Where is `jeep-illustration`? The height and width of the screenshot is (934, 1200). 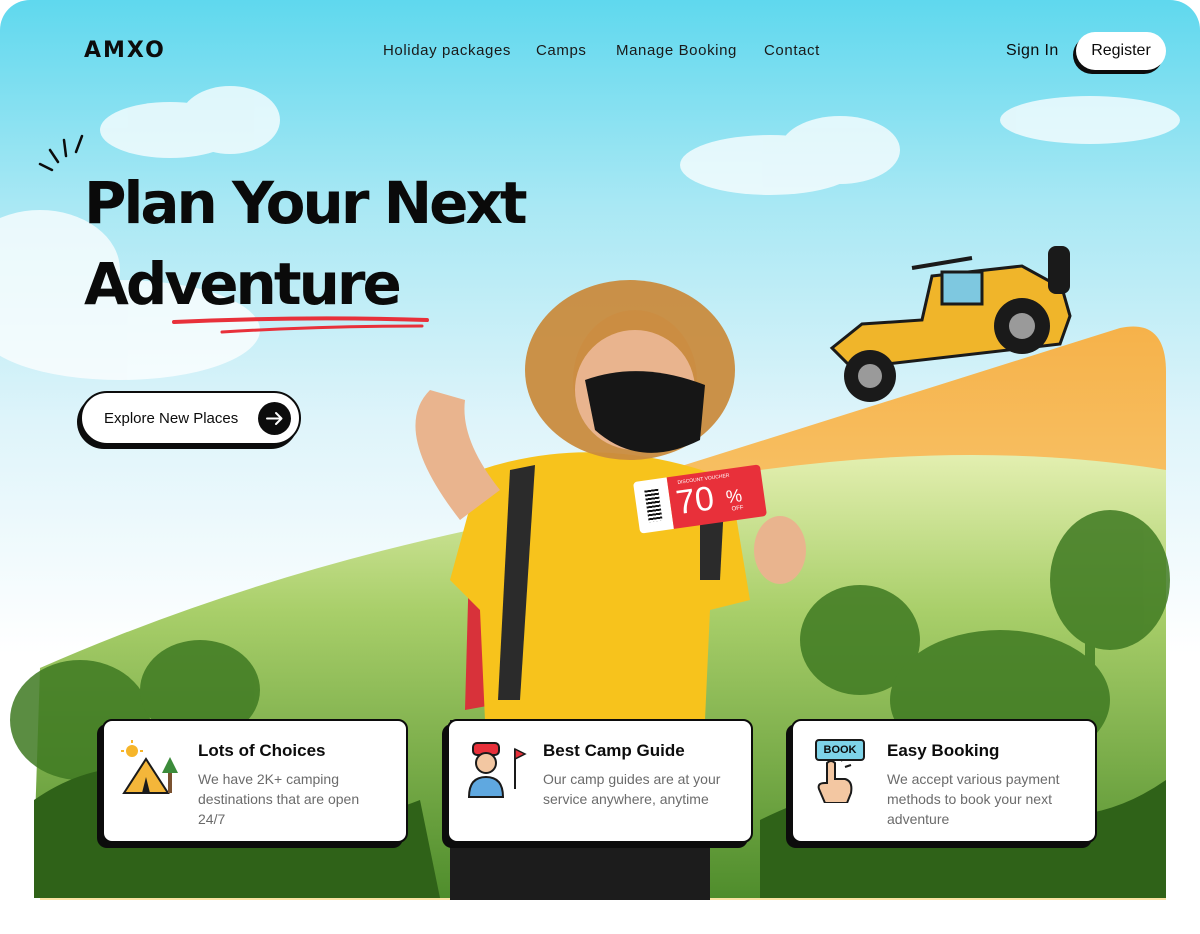
jeep-illustration is located at coordinates (950, 324).